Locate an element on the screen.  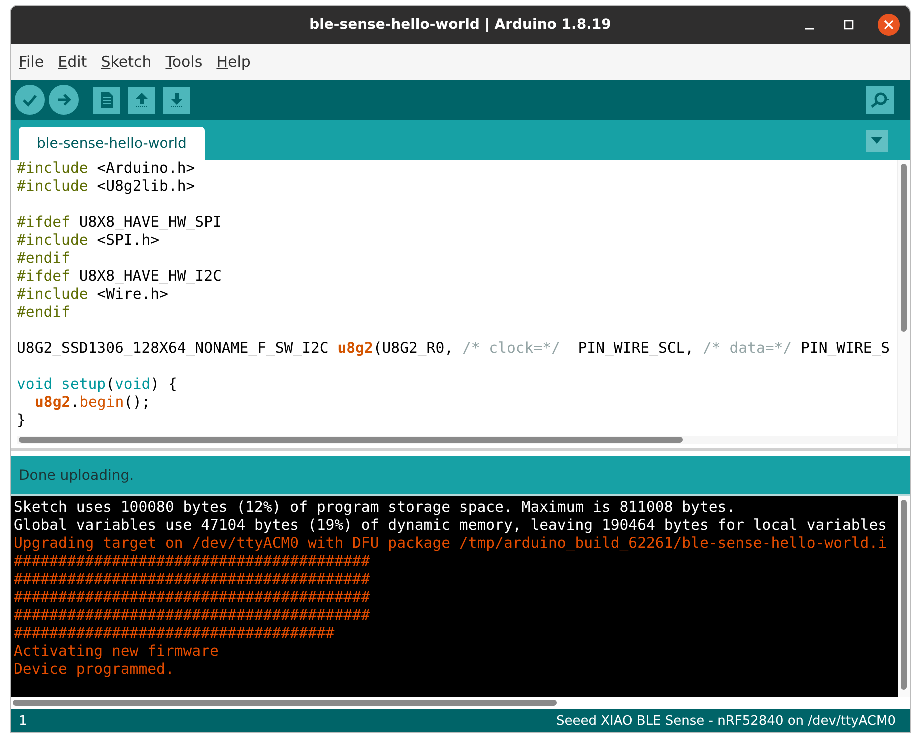
menu-item: Edit is located at coordinates (73, 62).